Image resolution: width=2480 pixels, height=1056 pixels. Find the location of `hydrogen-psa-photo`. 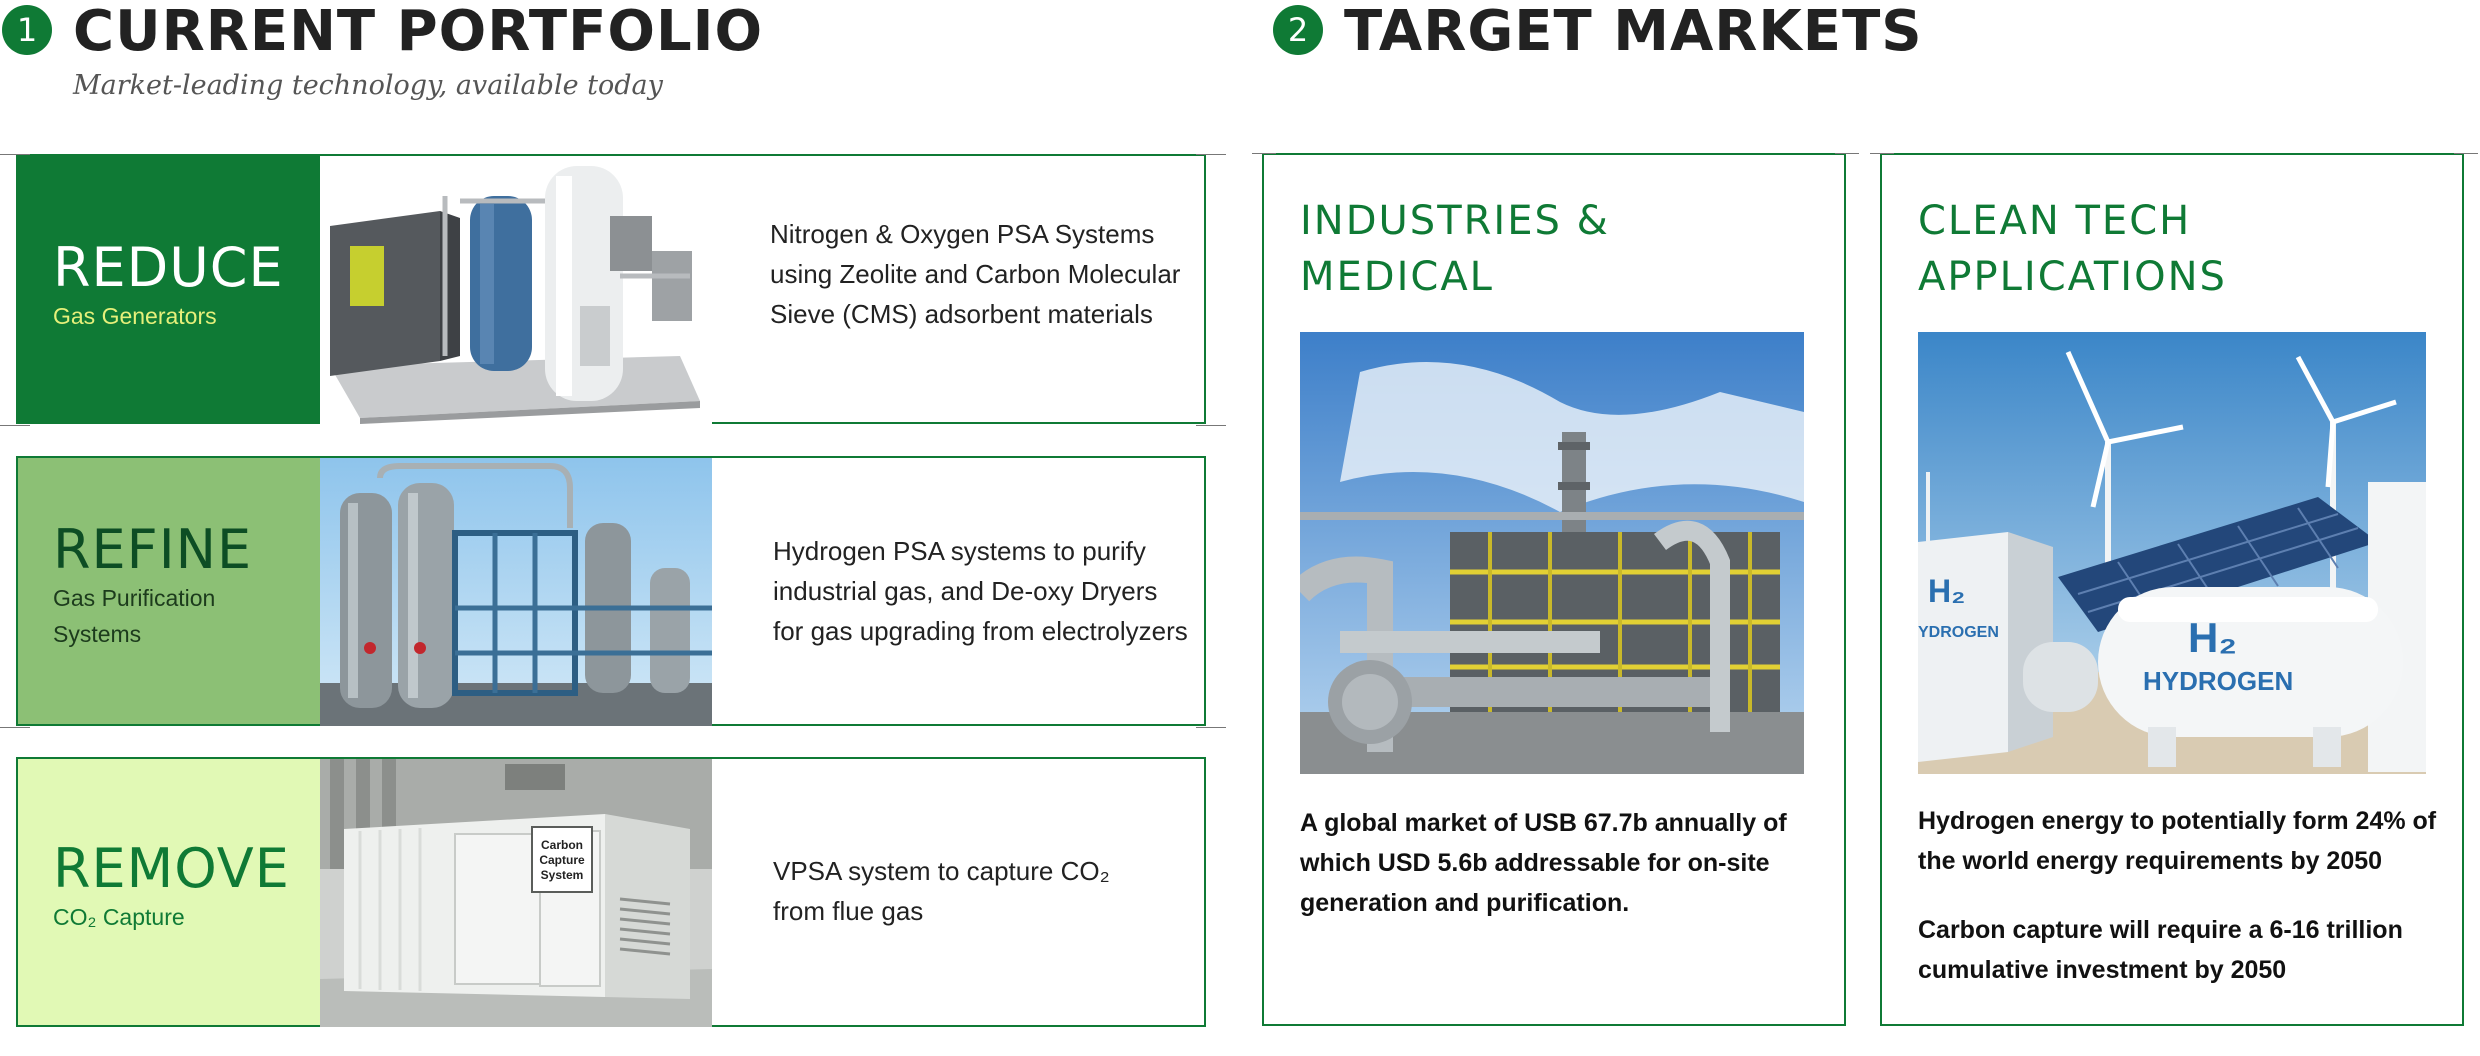

hydrogen-psa-photo is located at coordinates (516, 592).